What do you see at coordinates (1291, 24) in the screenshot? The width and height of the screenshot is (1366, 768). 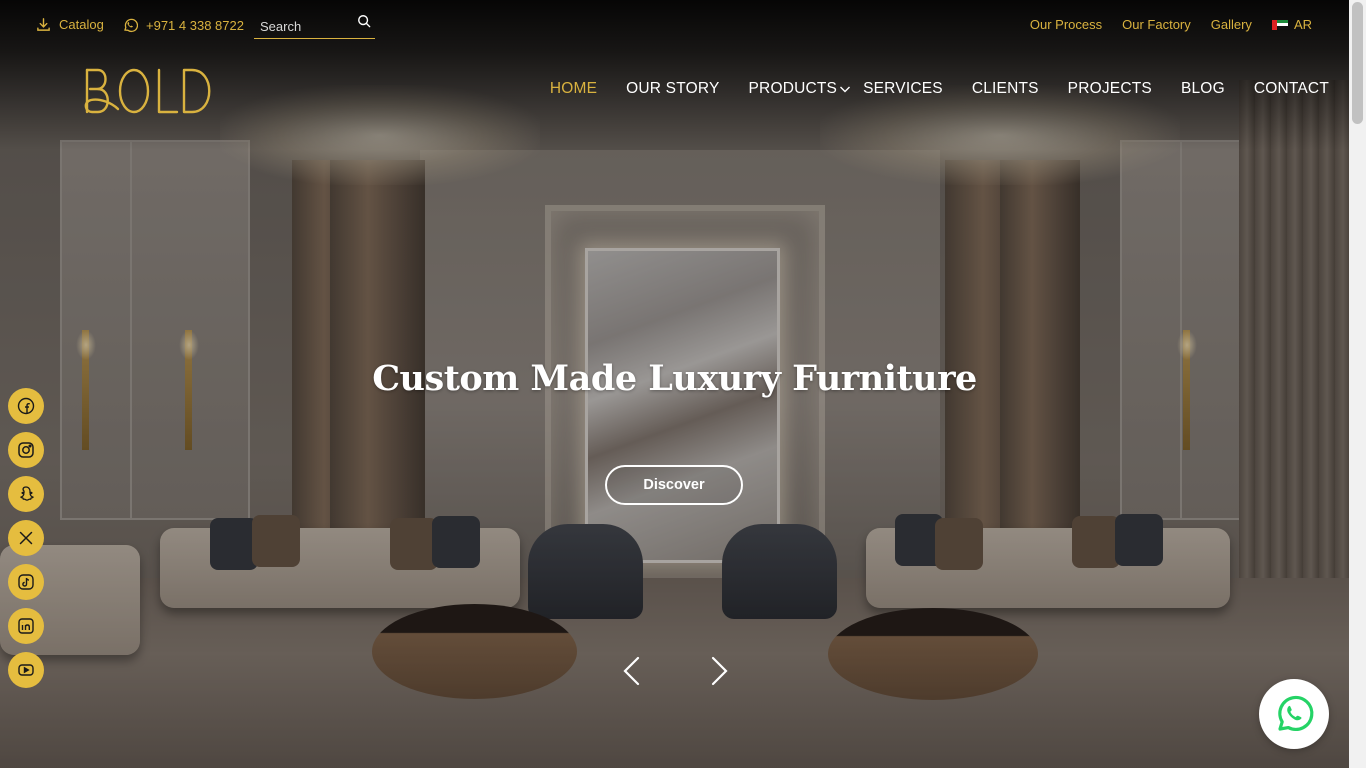 I see `language-switch: AR` at bounding box center [1291, 24].